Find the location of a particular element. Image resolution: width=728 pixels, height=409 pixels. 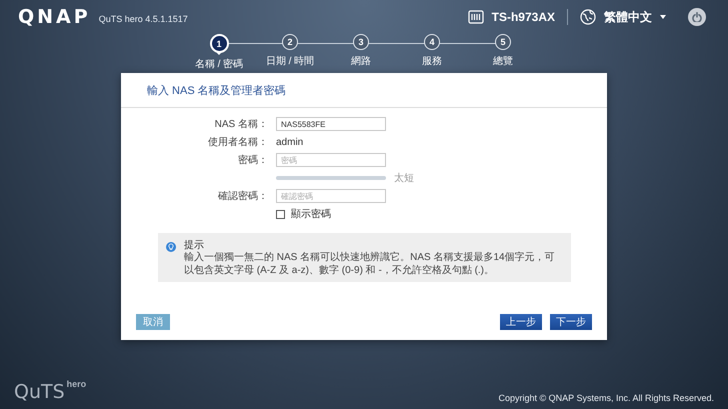

checkbox is located at coordinates (280, 214).